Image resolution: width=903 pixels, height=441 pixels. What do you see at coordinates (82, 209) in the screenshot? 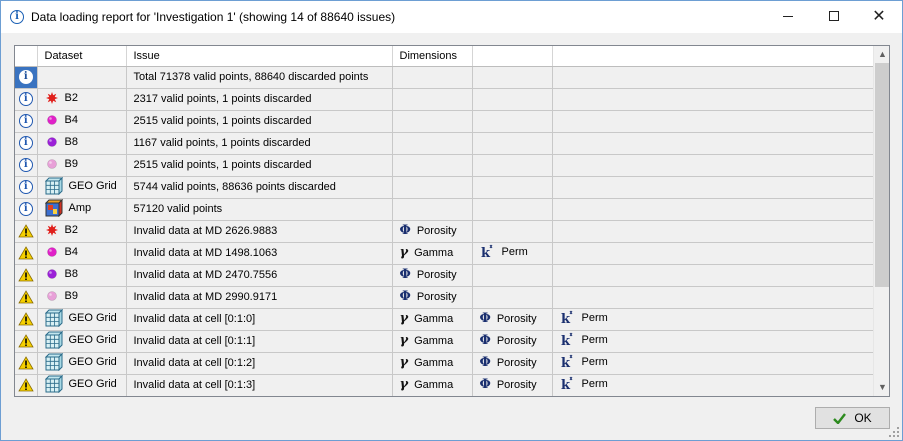
I see `dataset-cell: Amp` at bounding box center [82, 209].